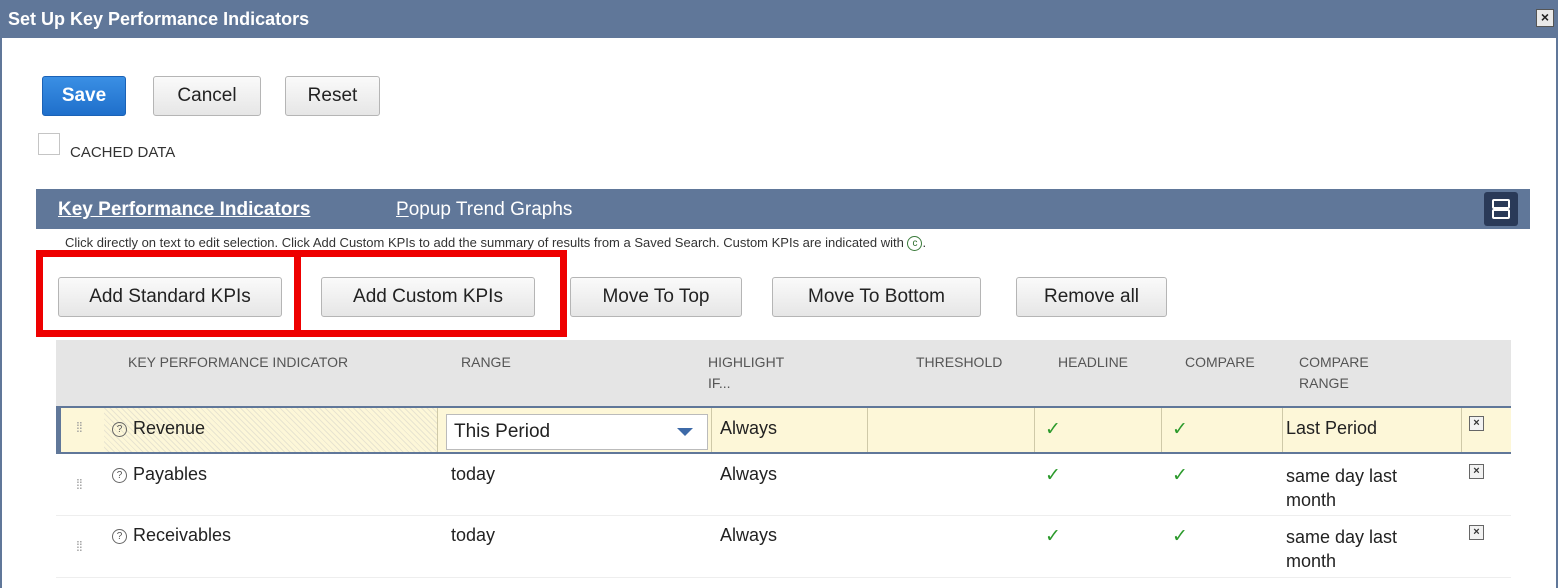 This screenshot has height=588, width=1558. Describe the element at coordinates (959, 362) in the screenshot. I see `header-threshold: THRESHOLD` at that location.